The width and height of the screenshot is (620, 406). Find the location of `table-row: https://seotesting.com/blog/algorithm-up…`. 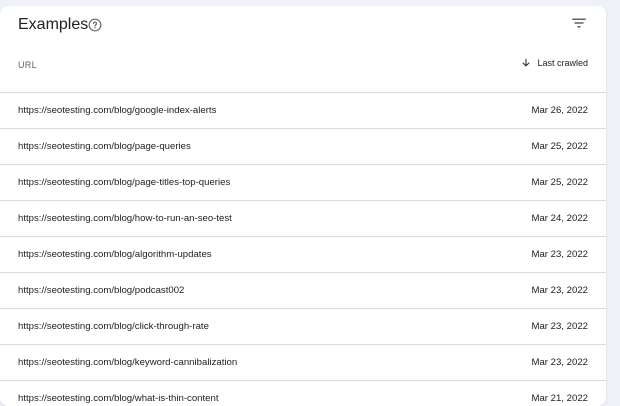

table-row: https://seotesting.com/blog/algorithm-up… is located at coordinates (303, 255).